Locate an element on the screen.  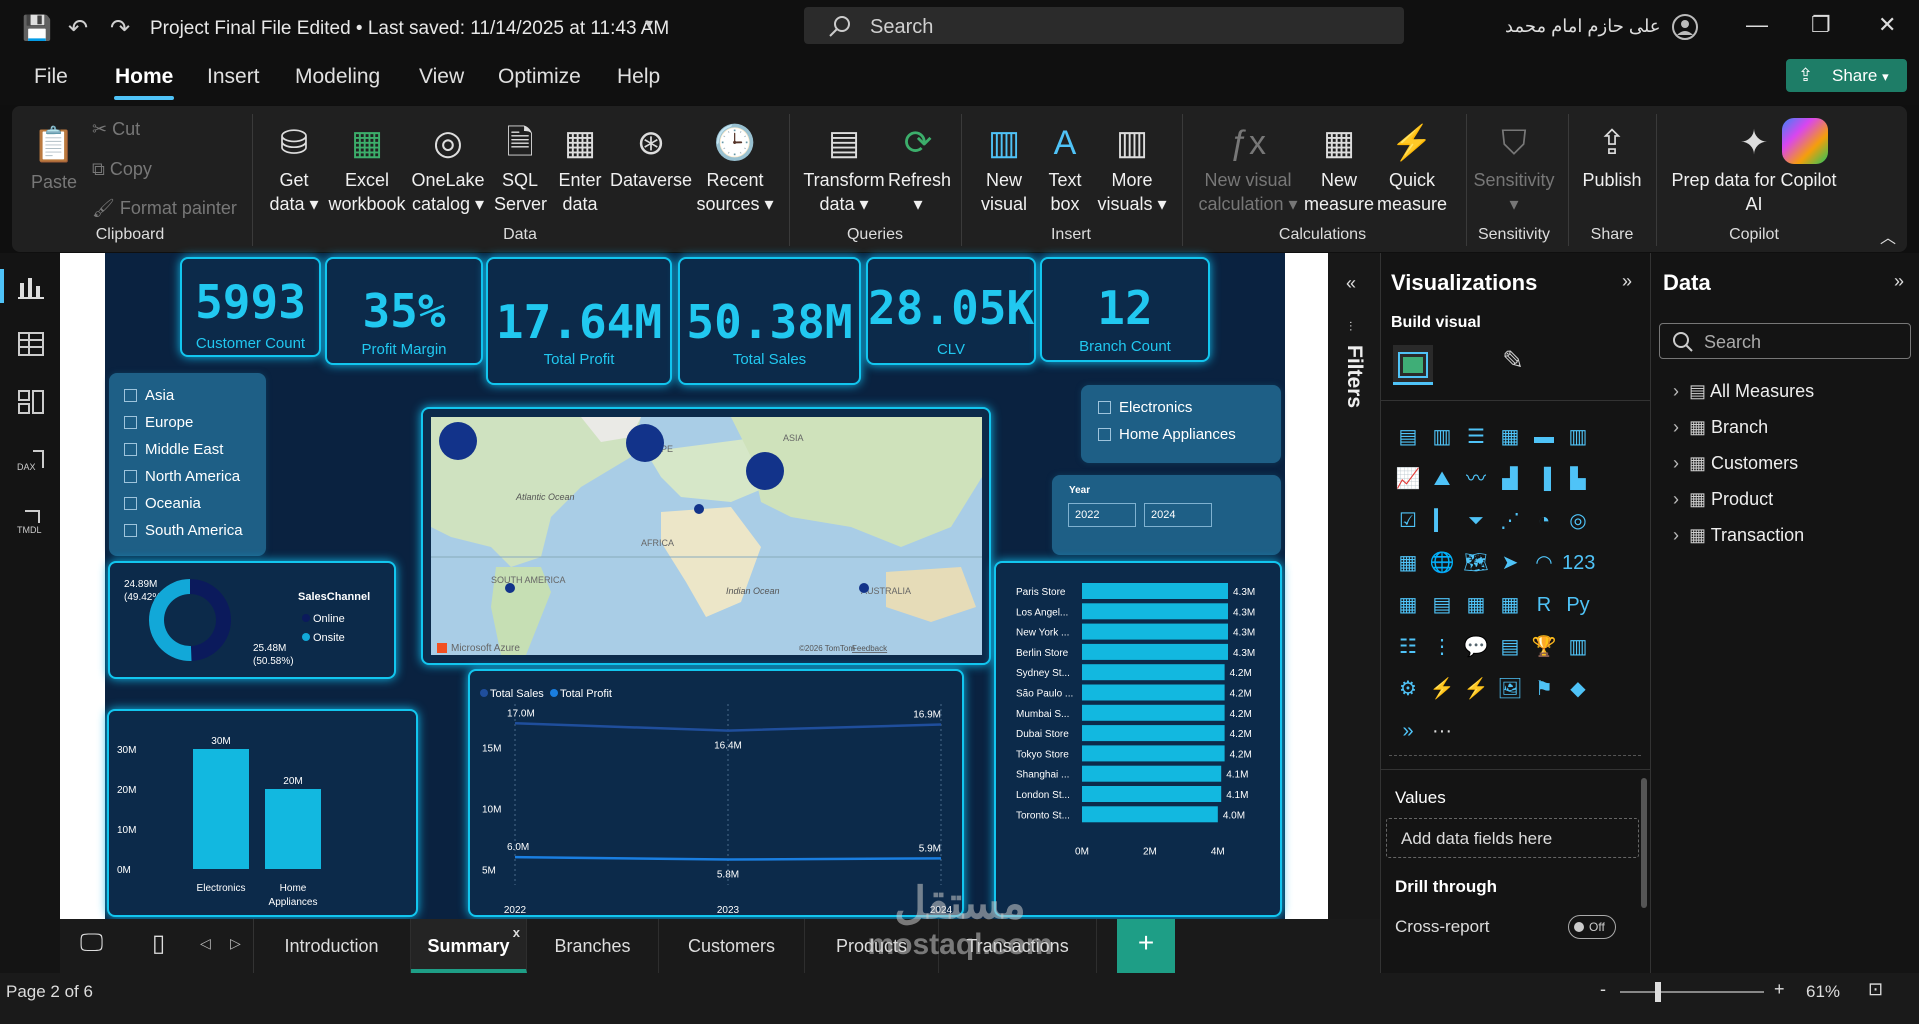
python-visual-icon: Py is located at coordinates (1578, 605).